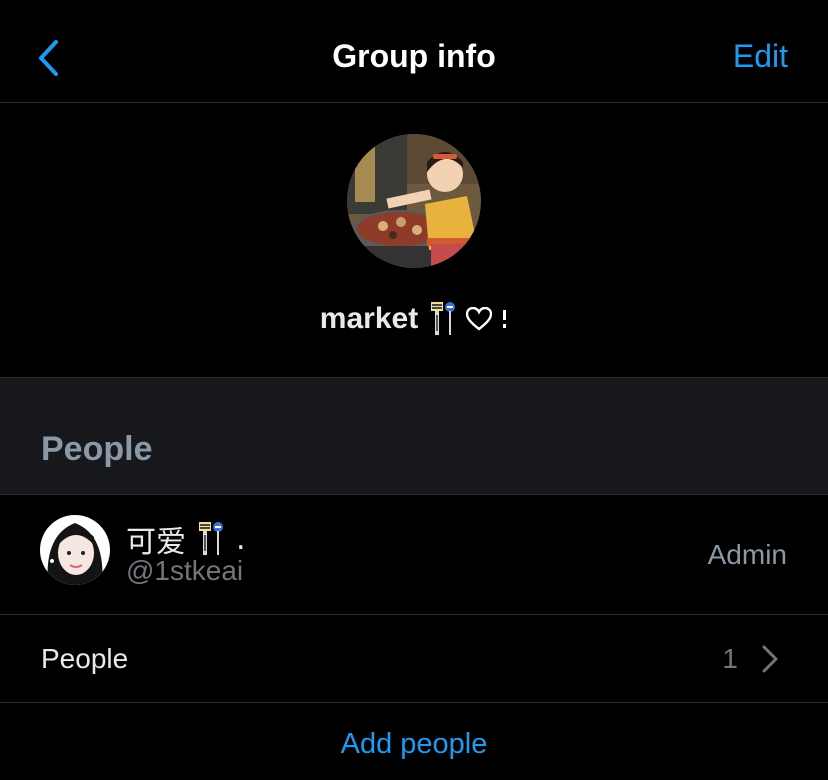 The width and height of the screenshot is (828, 780). I want to click on member-handle: @1stkeai, so click(185, 570).